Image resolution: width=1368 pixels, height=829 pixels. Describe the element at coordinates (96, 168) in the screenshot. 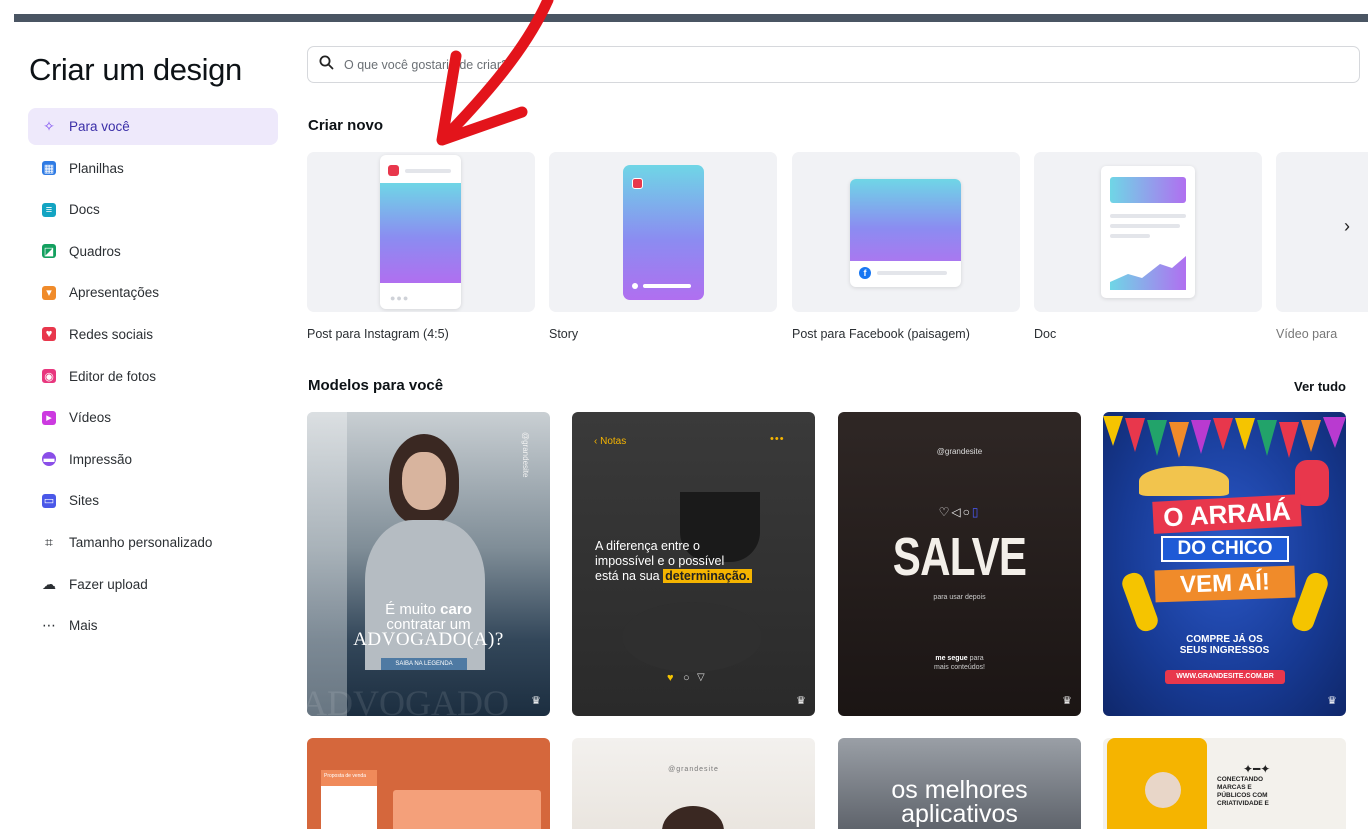

I see `sidebar-item-label: Planilhas` at that location.